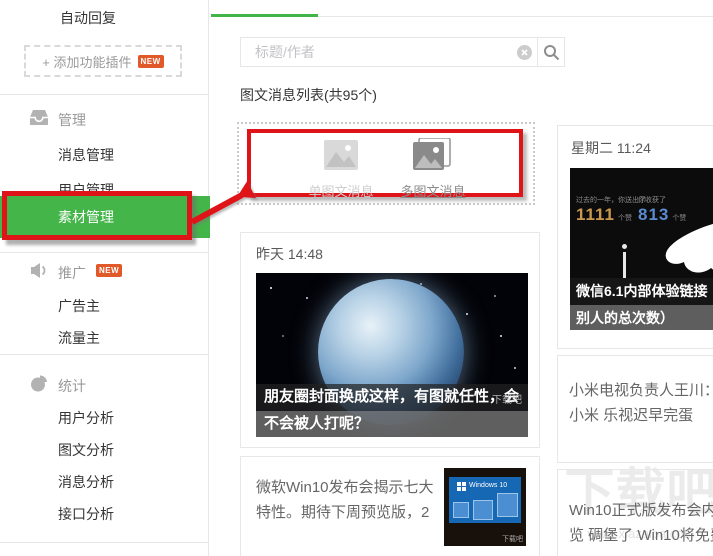  I want to click on interface-analysis-label: 接口分析, so click(86, 514).